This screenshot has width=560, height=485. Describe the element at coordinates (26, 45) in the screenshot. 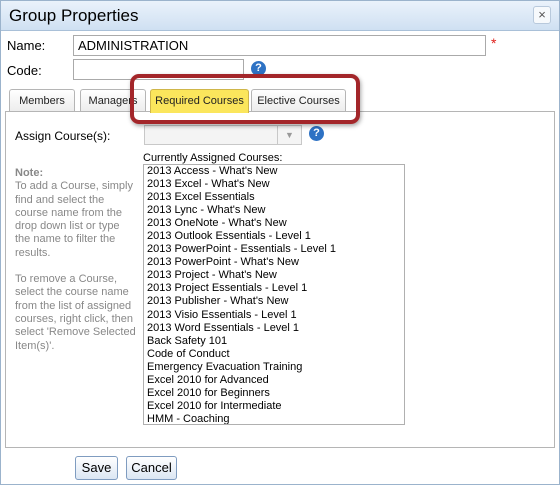

I see `name-label: Name:` at that location.